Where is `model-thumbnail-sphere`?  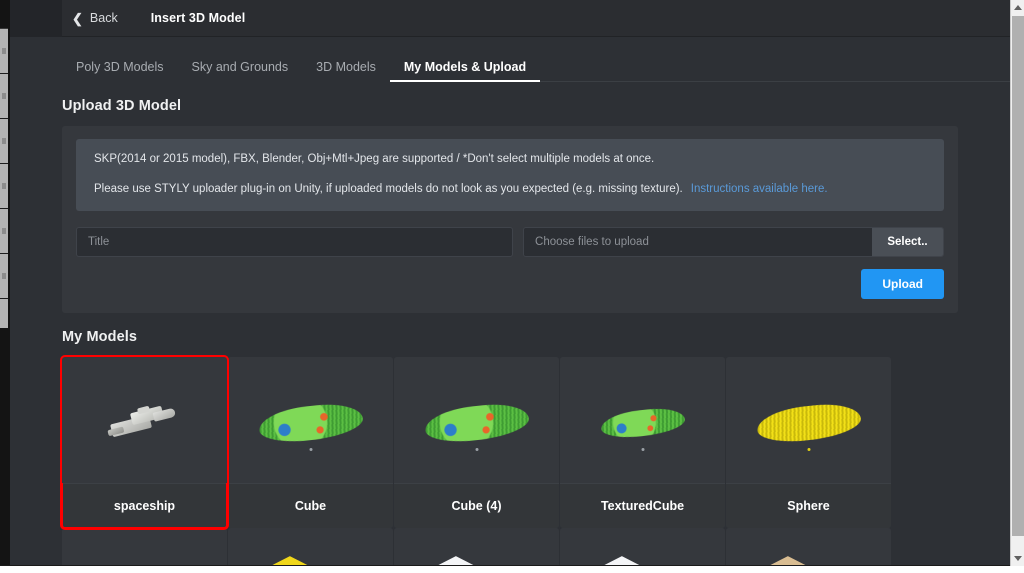
model-thumbnail-sphere is located at coordinates (808, 420).